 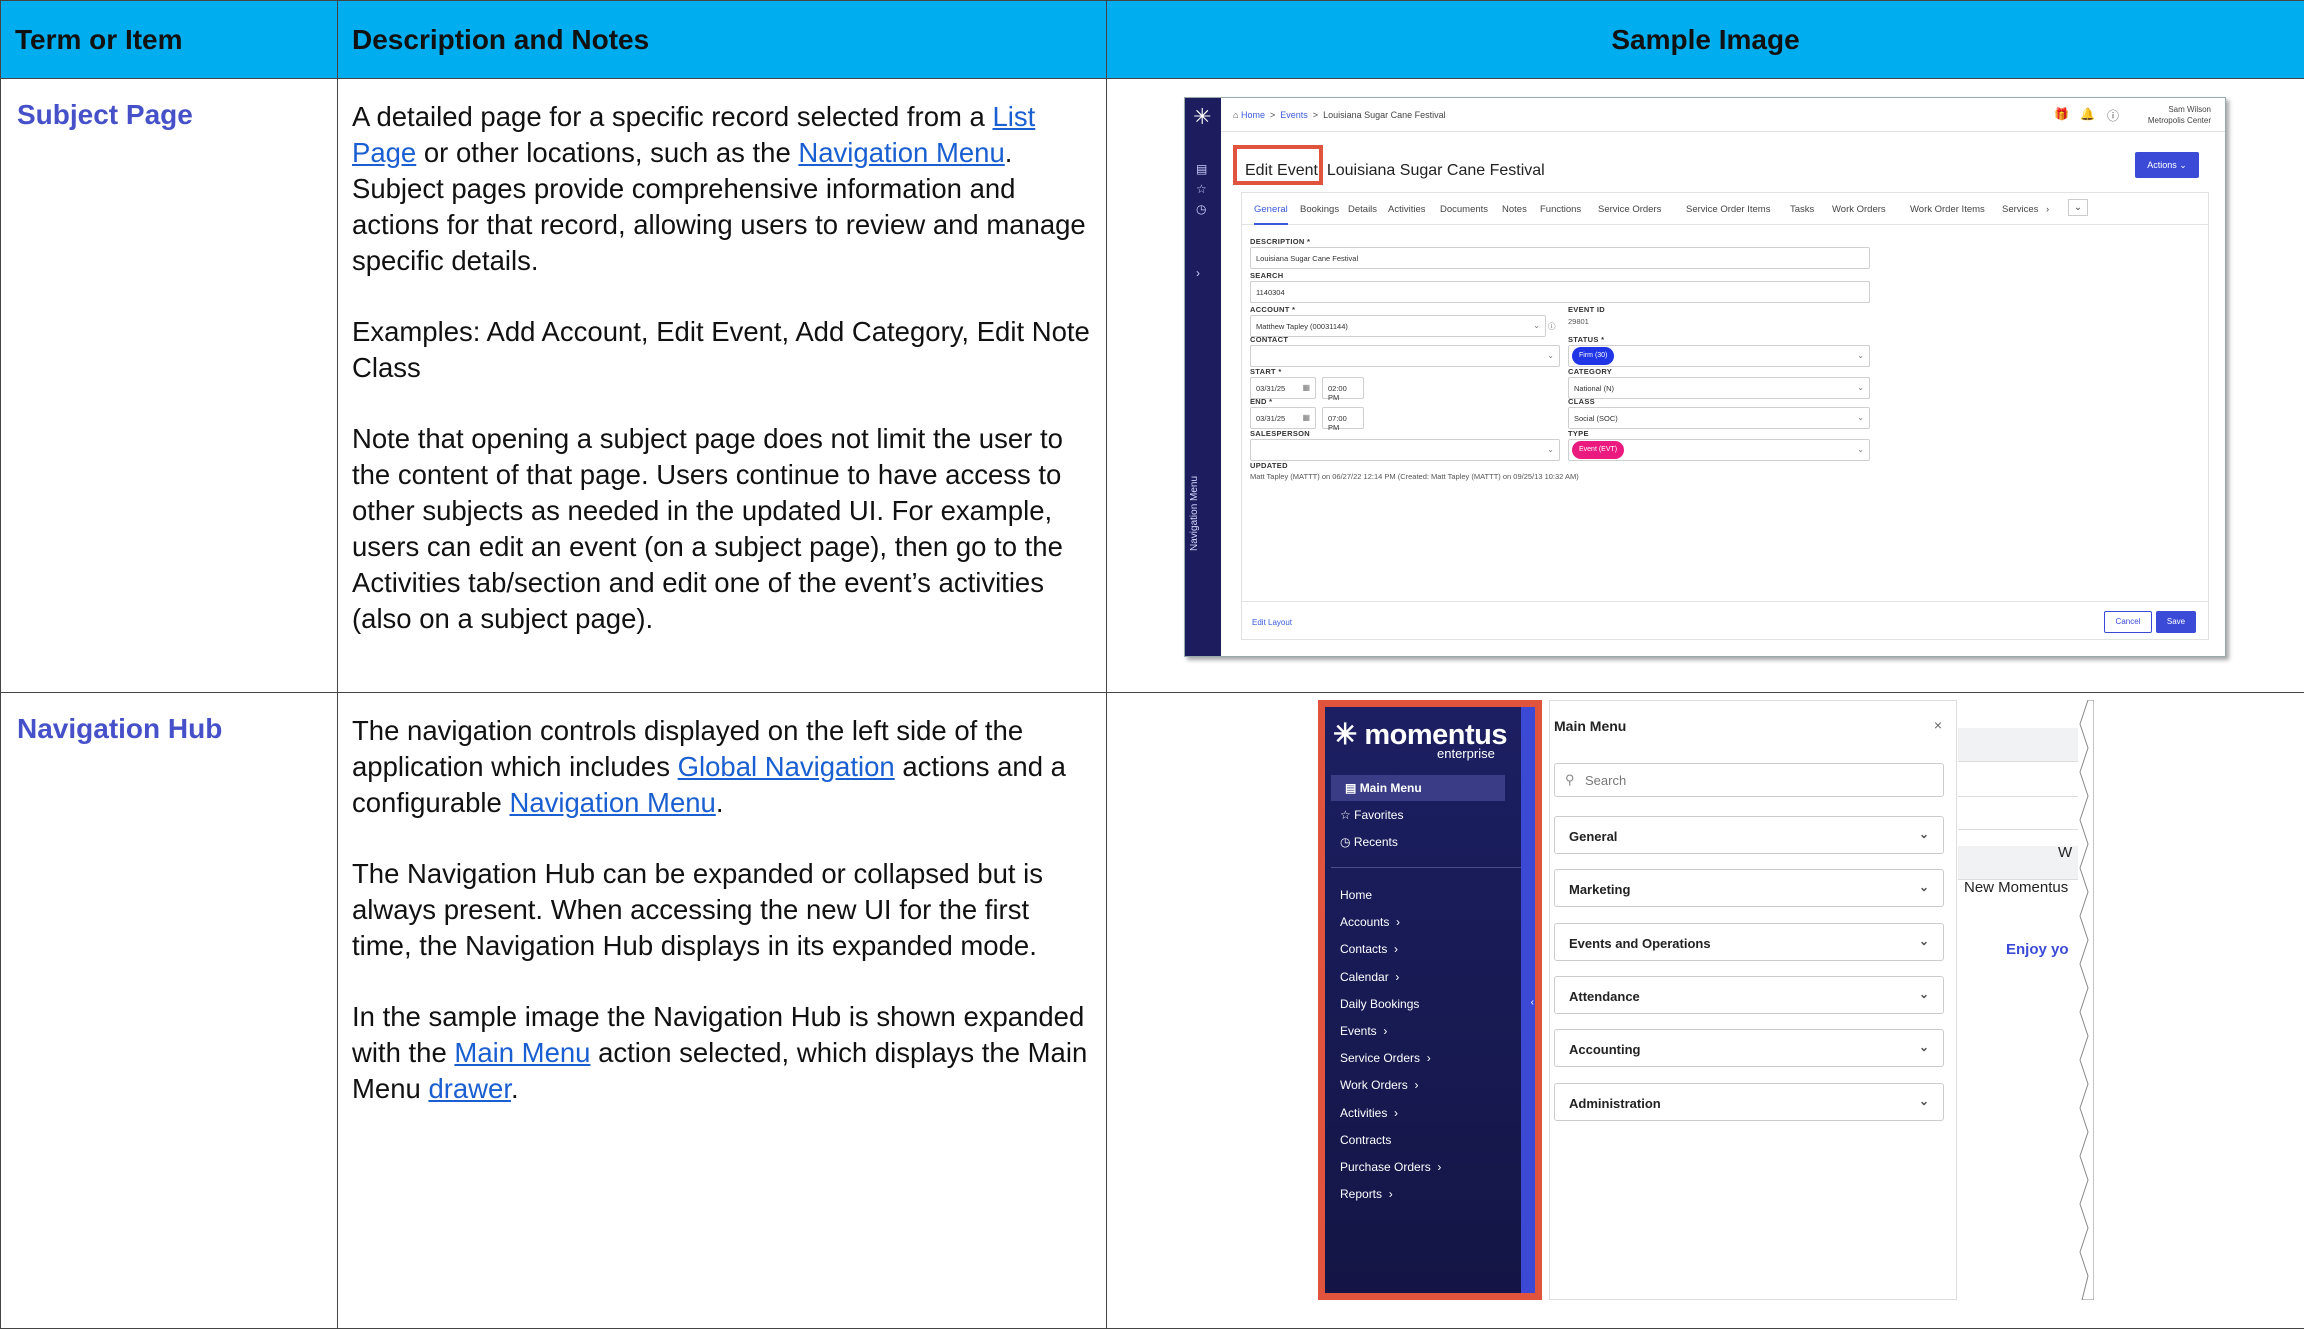 I want to click on recents-icon: ◷, so click(x=1201, y=209).